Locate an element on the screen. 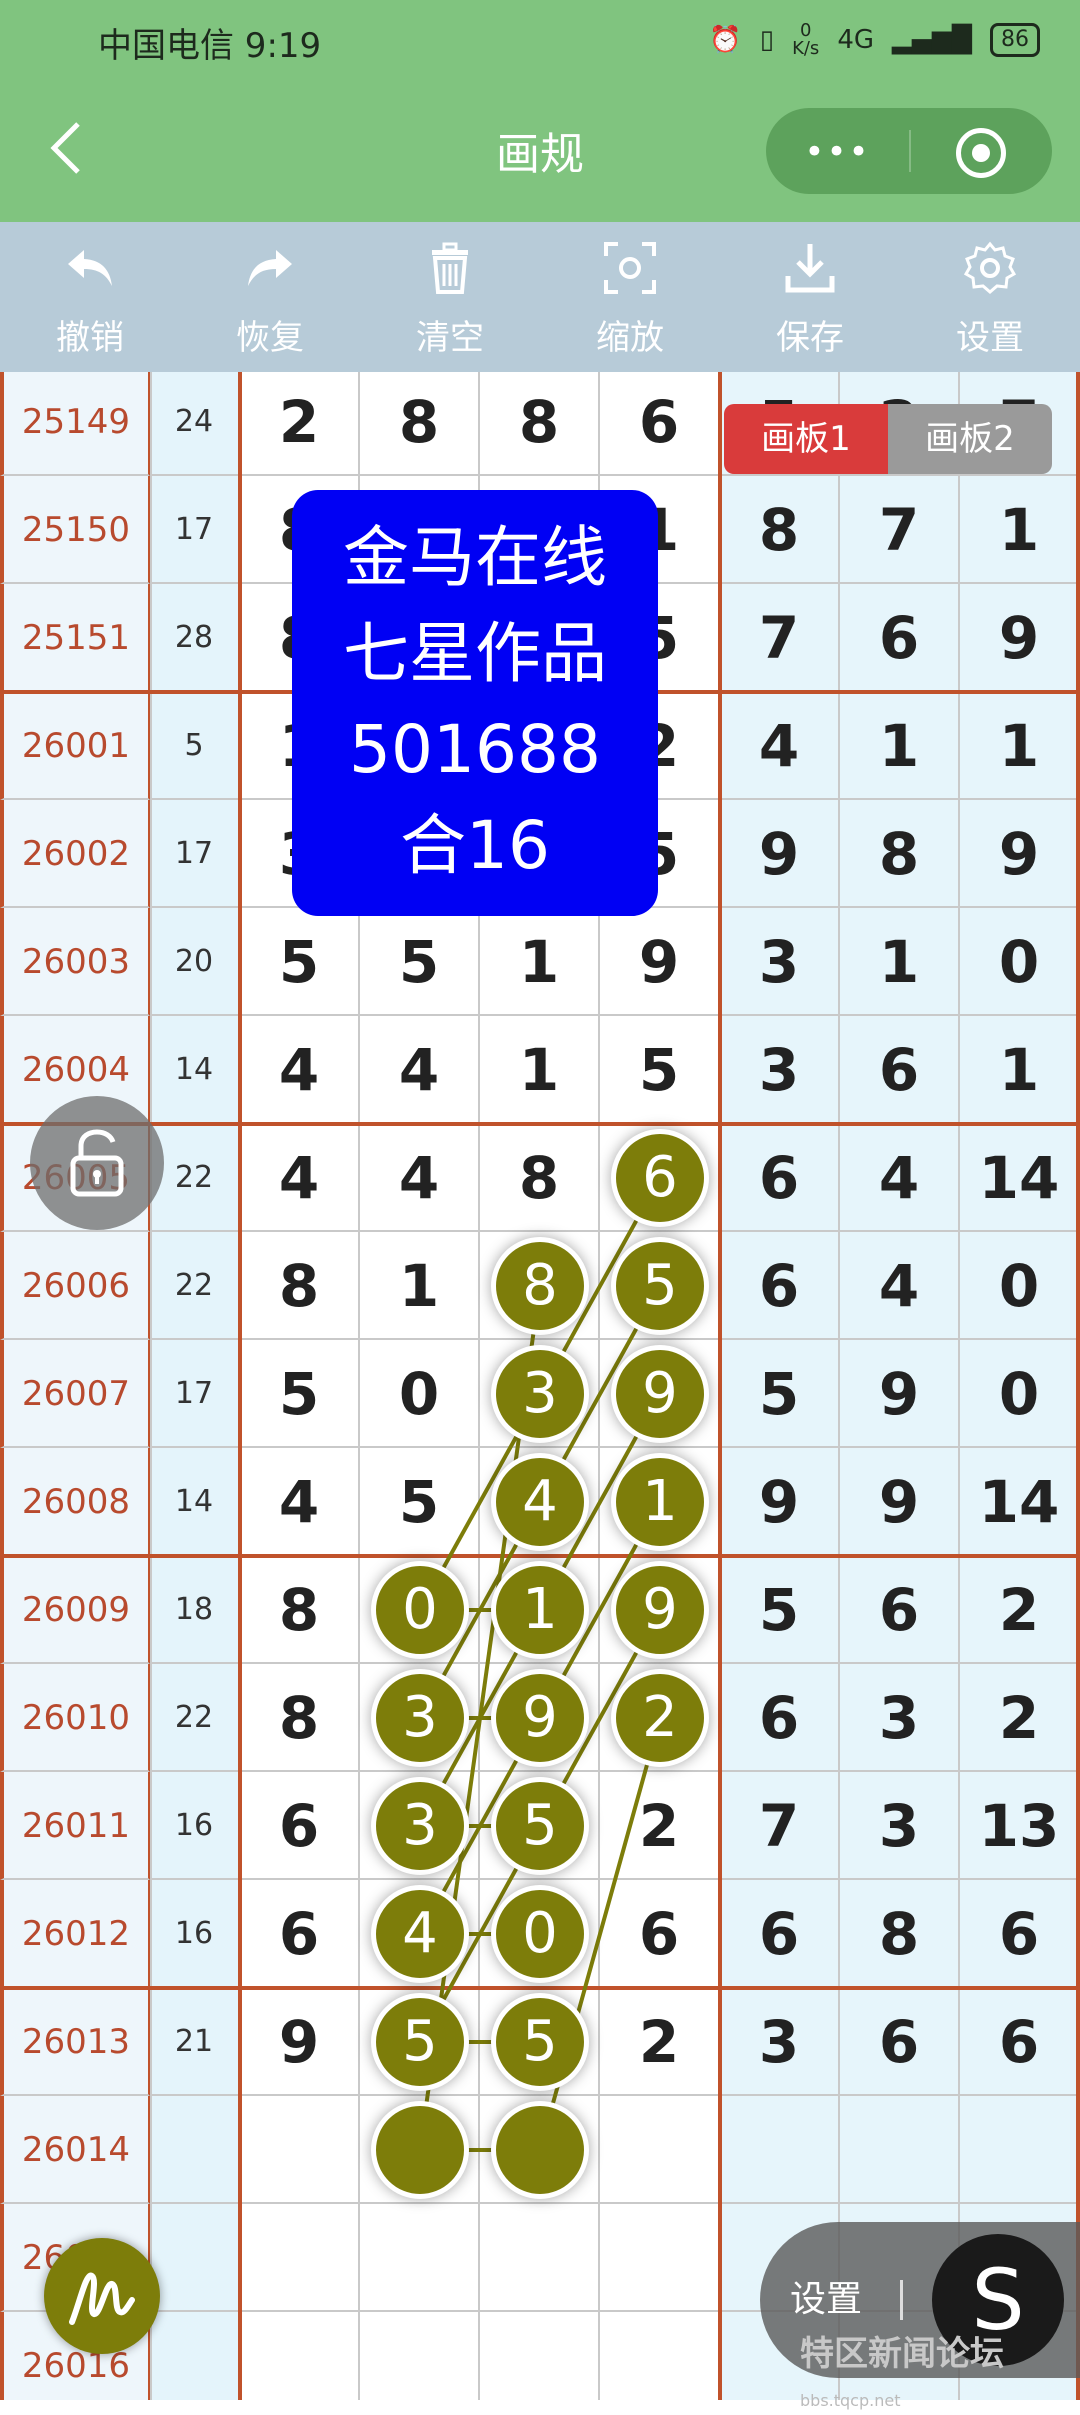  tab-board-2: 画板2 is located at coordinates (970, 439).